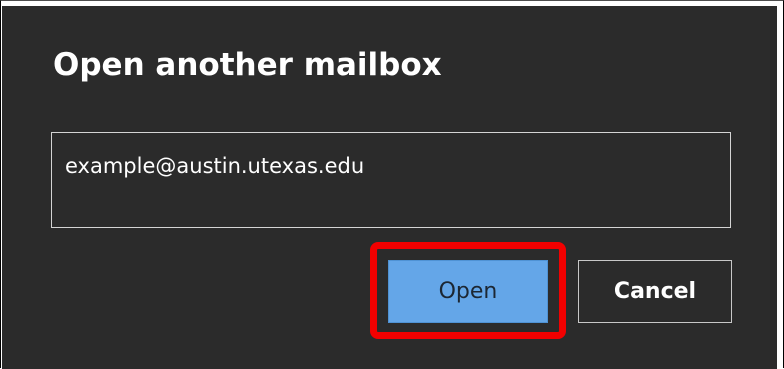 This screenshot has height=369, width=784. I want to click on dialog-title: Open another mailbox, so click(247, 65).